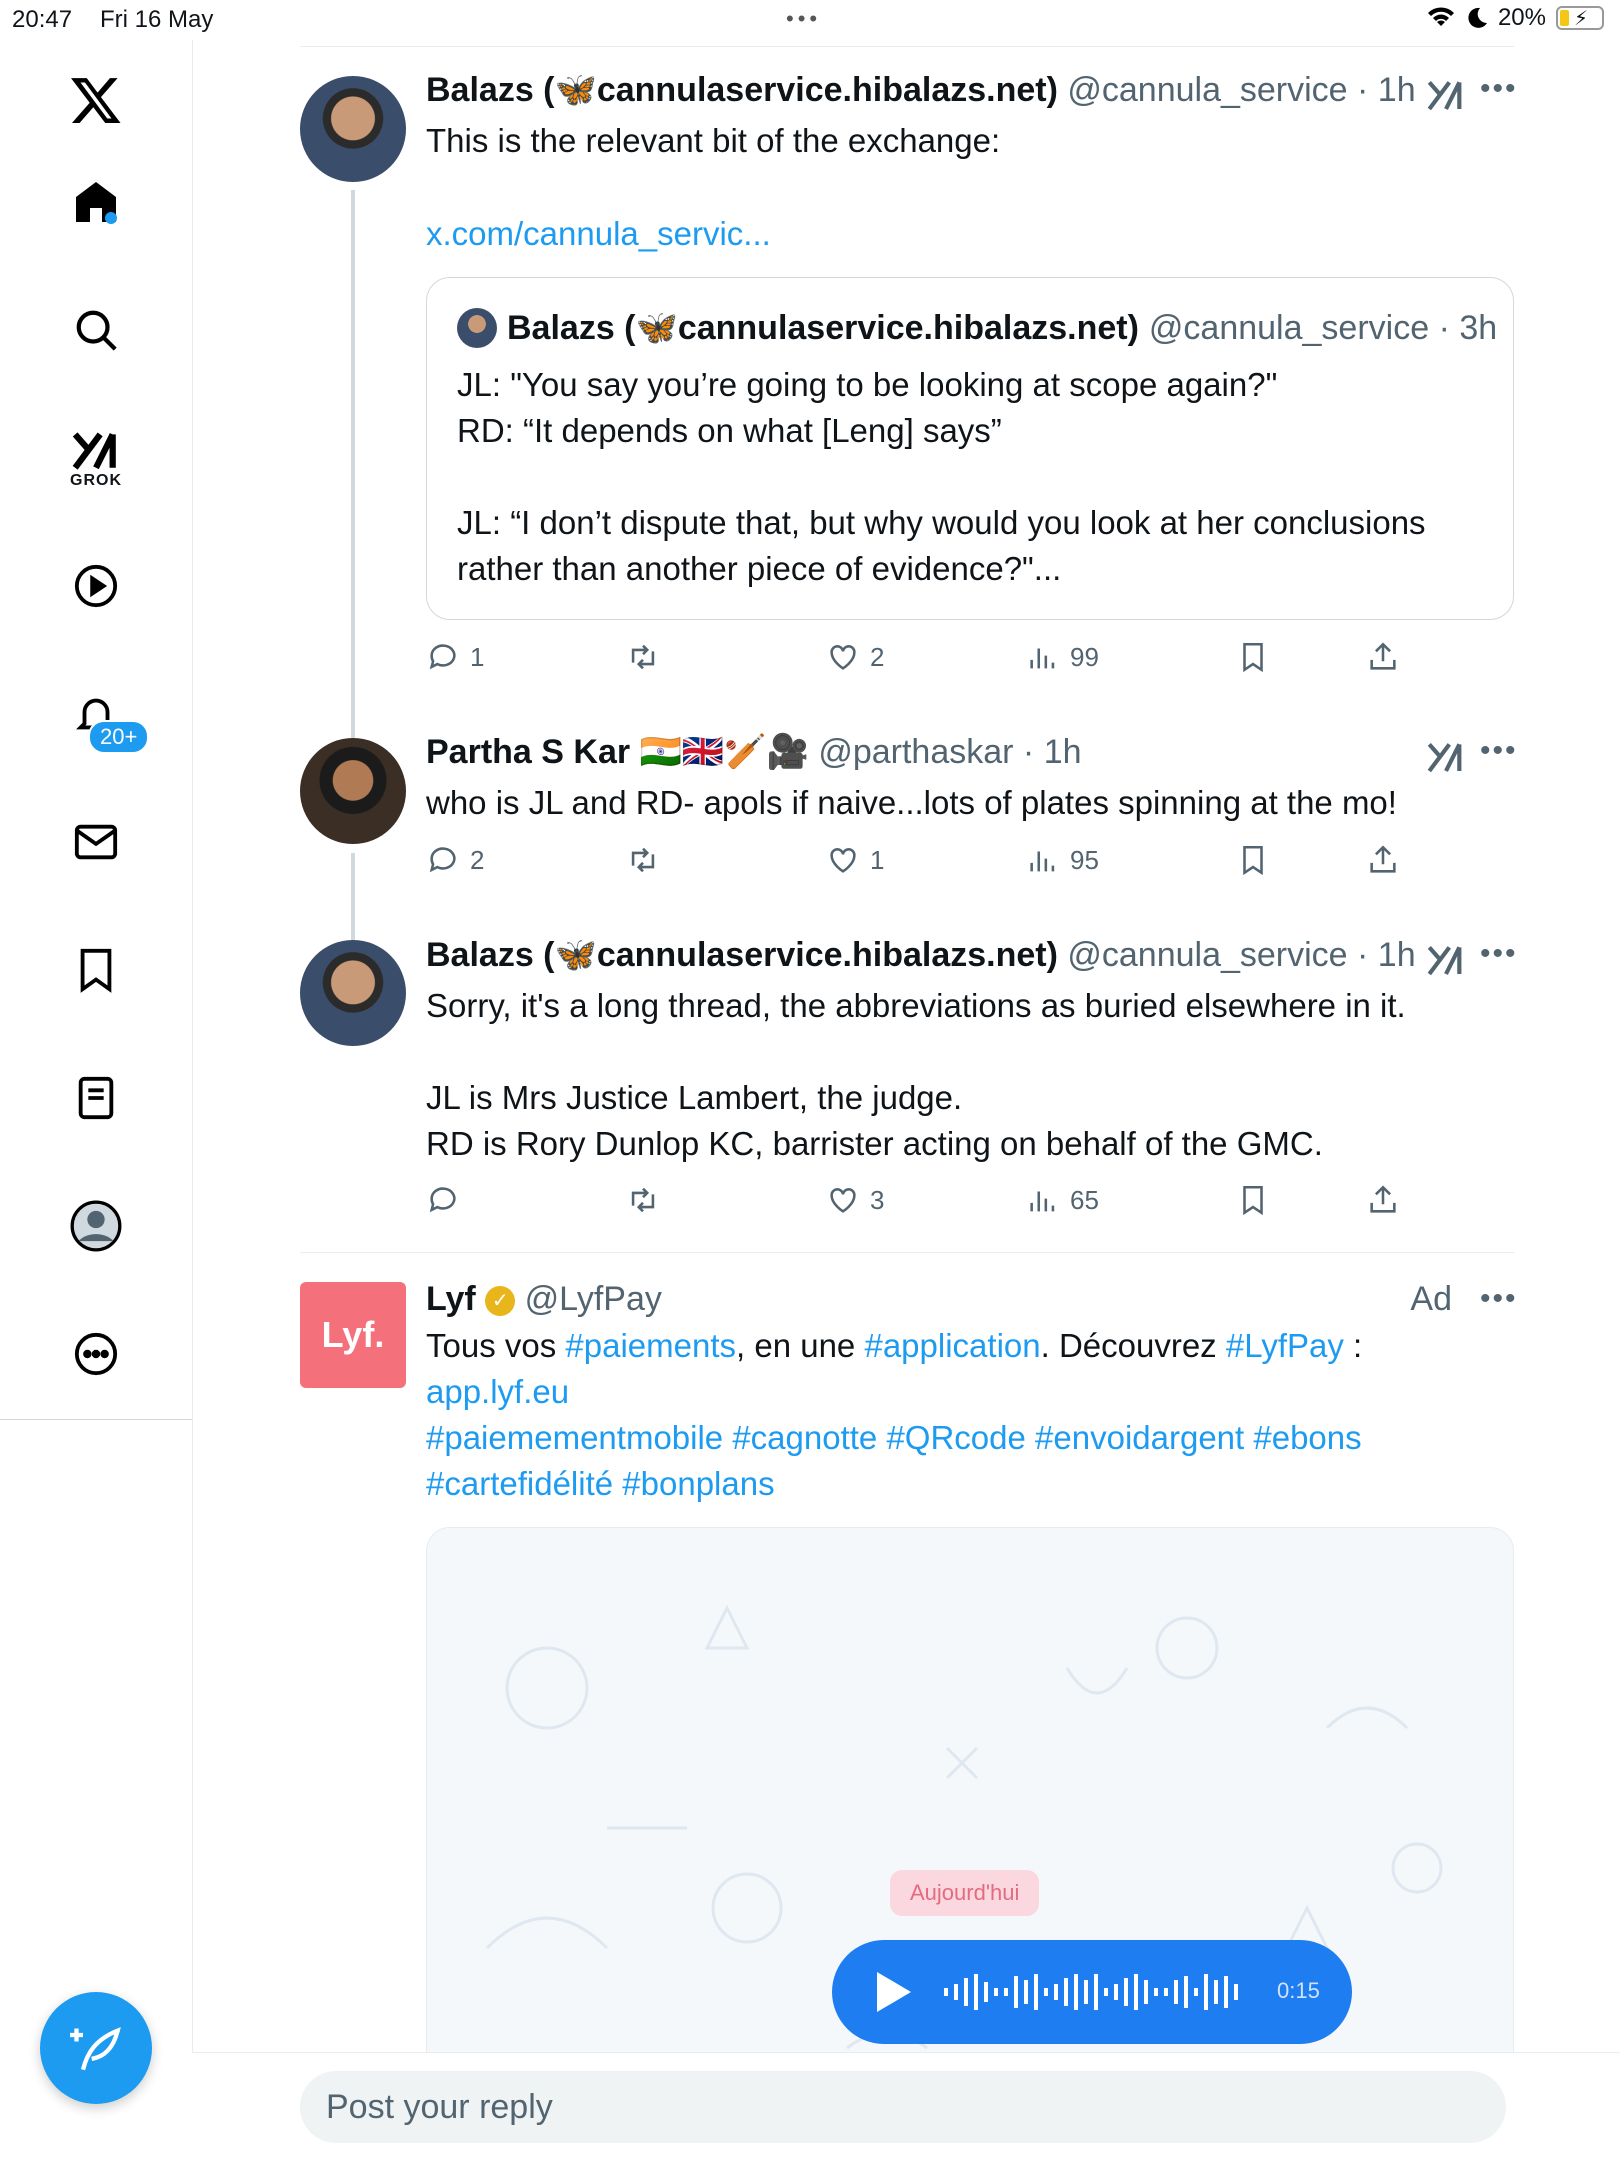 The width and height of the screenshot is (1620, 2160). I want to click on lists-icon, so click(96, 1098).